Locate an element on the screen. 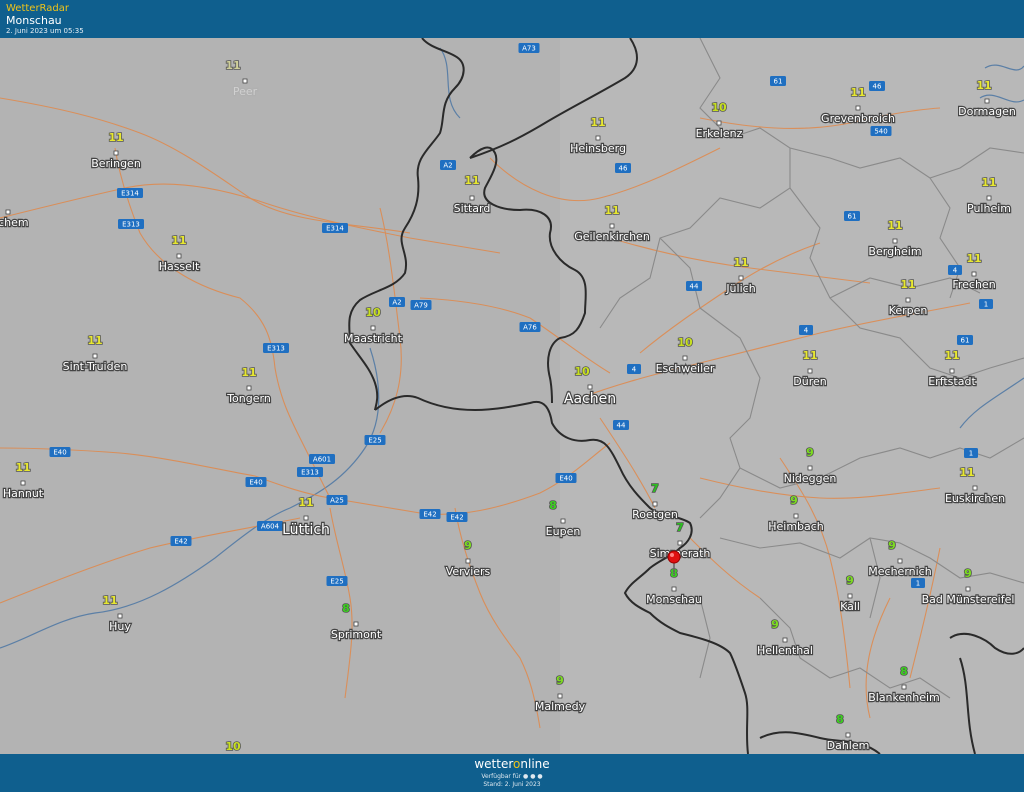 Image resolution: width=1024 pixels, height=792 pixels. city-label: Erkelenz is located at coordinates (719, 133).